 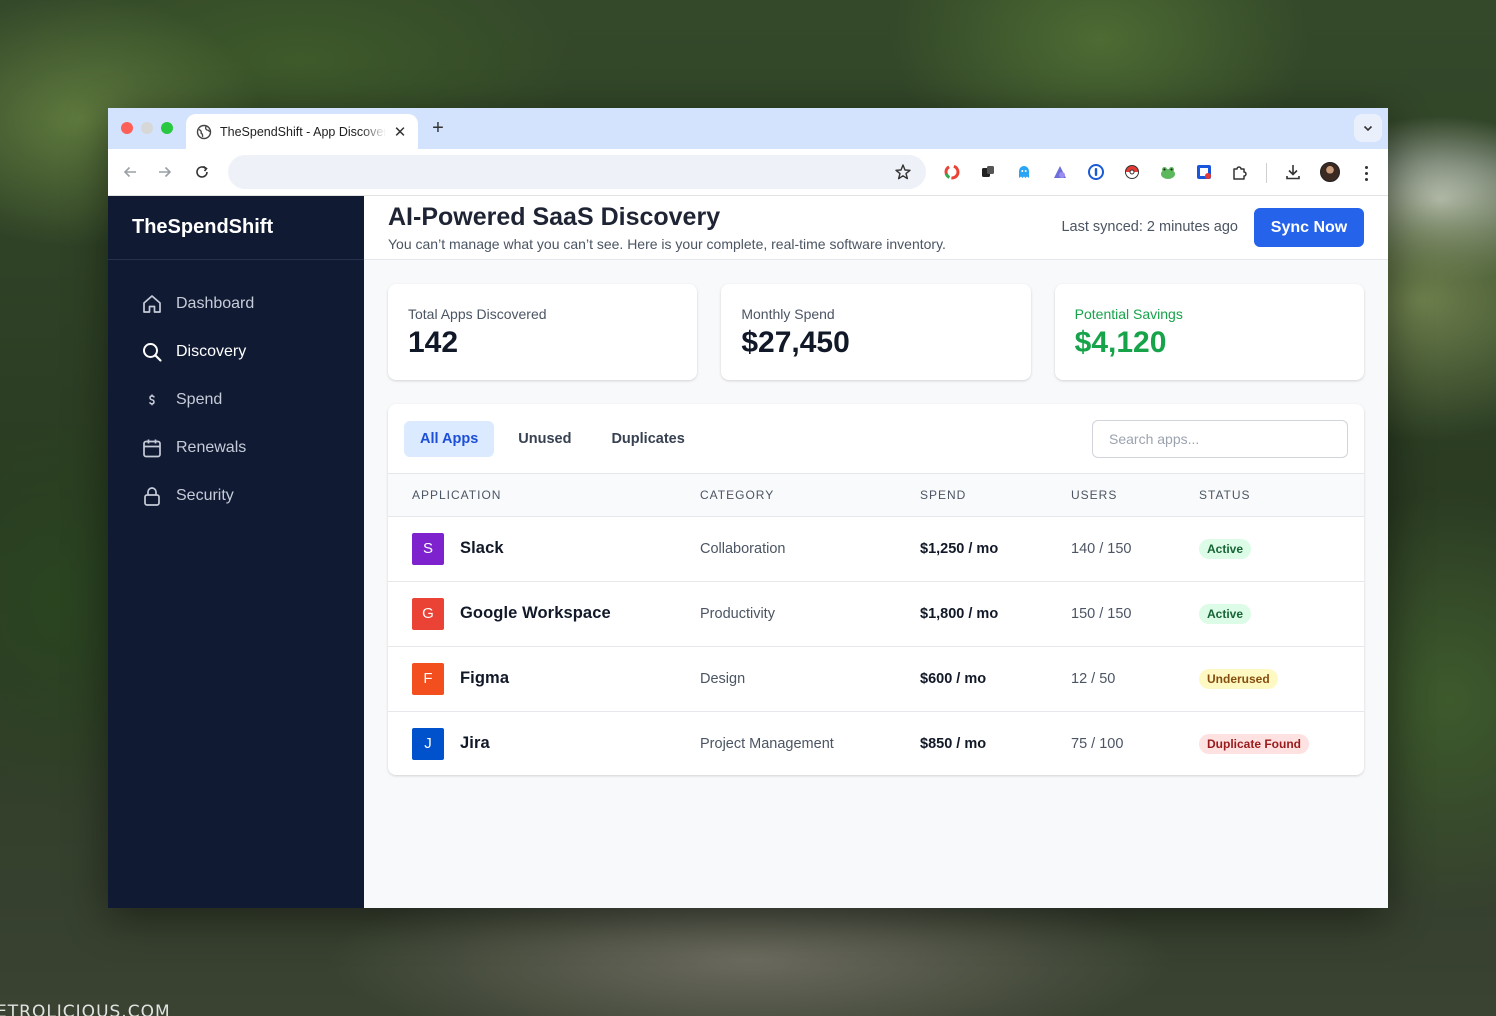 What do you see at coordinates (236, 400) in the screenshot?
I see `sidebar-item-spend: Spend` at bounding box center [236, 400].